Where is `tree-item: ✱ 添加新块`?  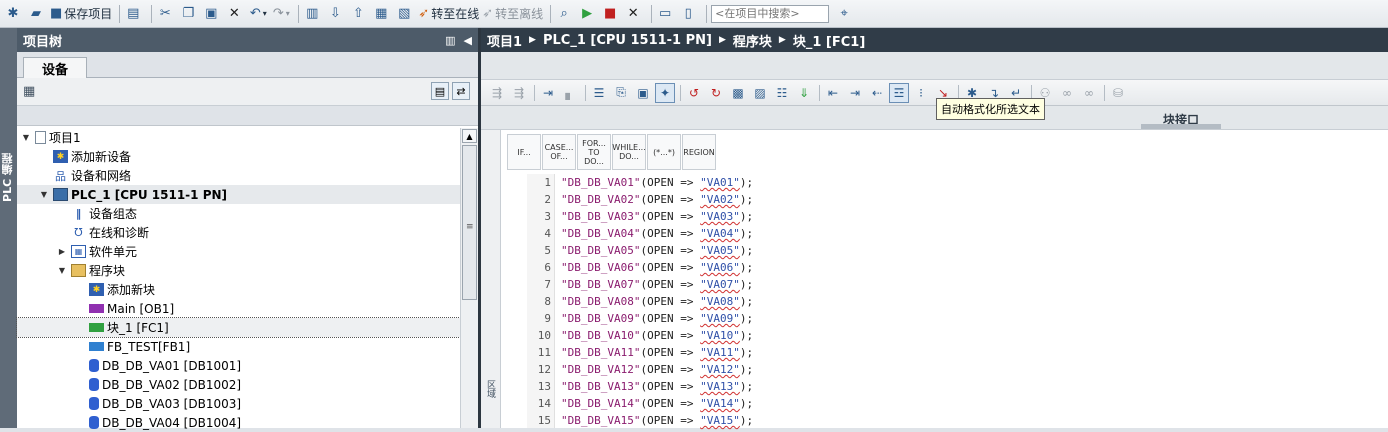 tree-item: ✱ 添加新块 is located at coordinates (238, 289).